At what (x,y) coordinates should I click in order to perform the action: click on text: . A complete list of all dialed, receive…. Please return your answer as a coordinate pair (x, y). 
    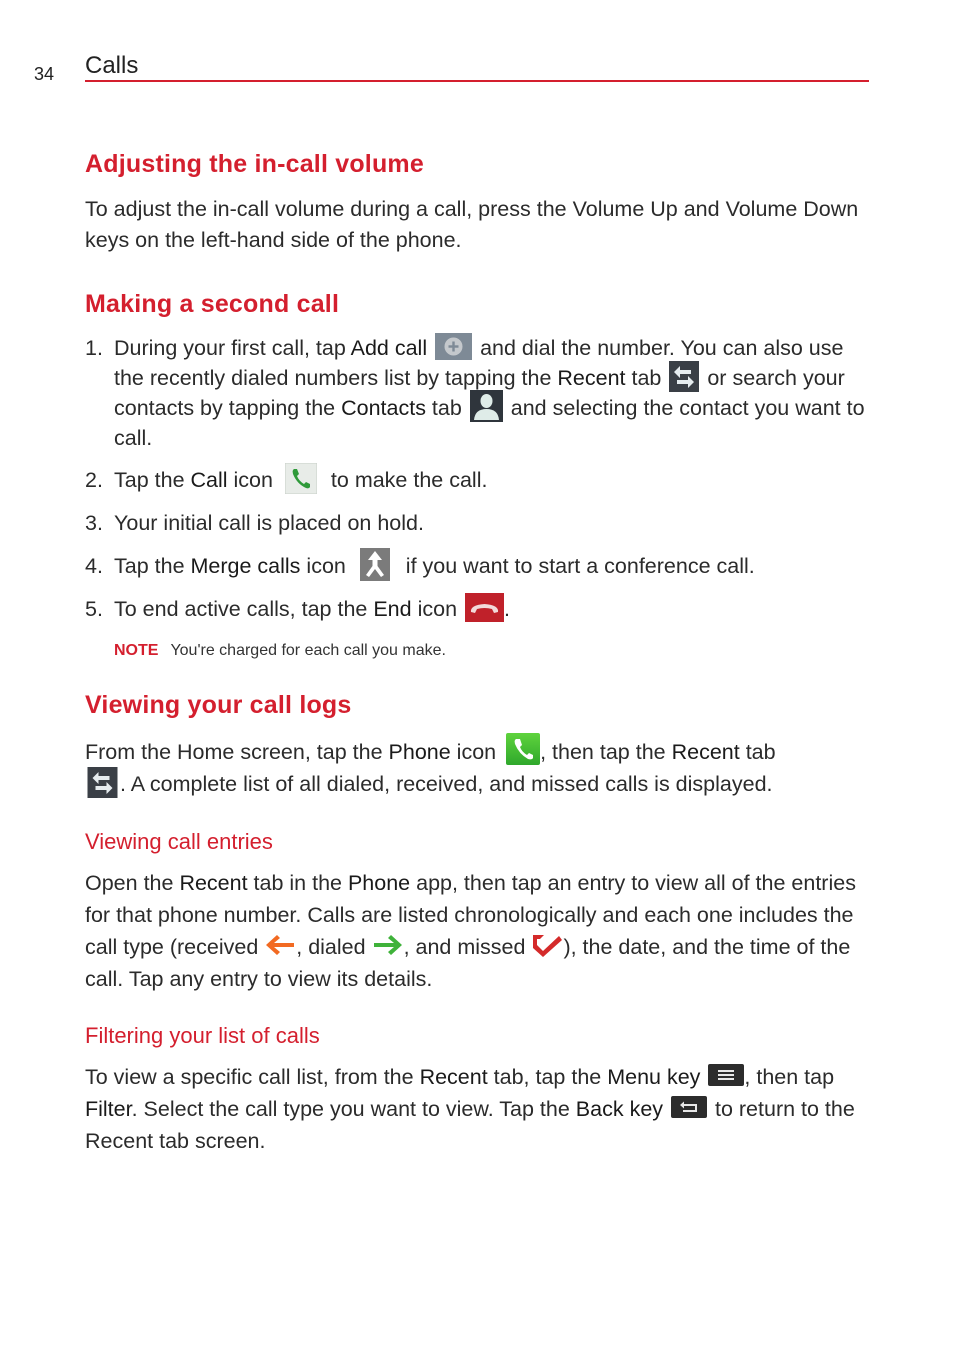
    Looking at the image, I should click on (446, 784).